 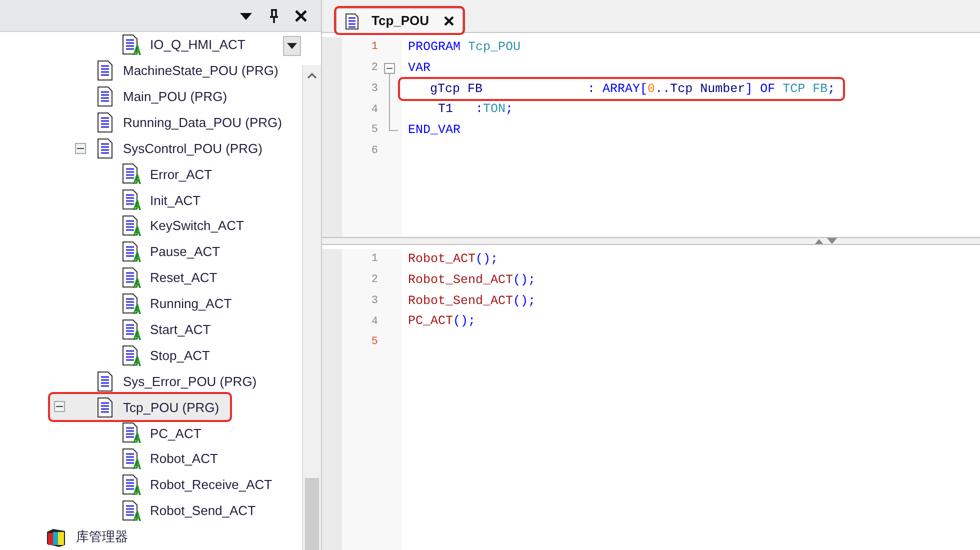 What do you see at coordinates (68, 537) in the screenshot?
I see `tree-item: 库管理器` at bounding box center [68, 537].